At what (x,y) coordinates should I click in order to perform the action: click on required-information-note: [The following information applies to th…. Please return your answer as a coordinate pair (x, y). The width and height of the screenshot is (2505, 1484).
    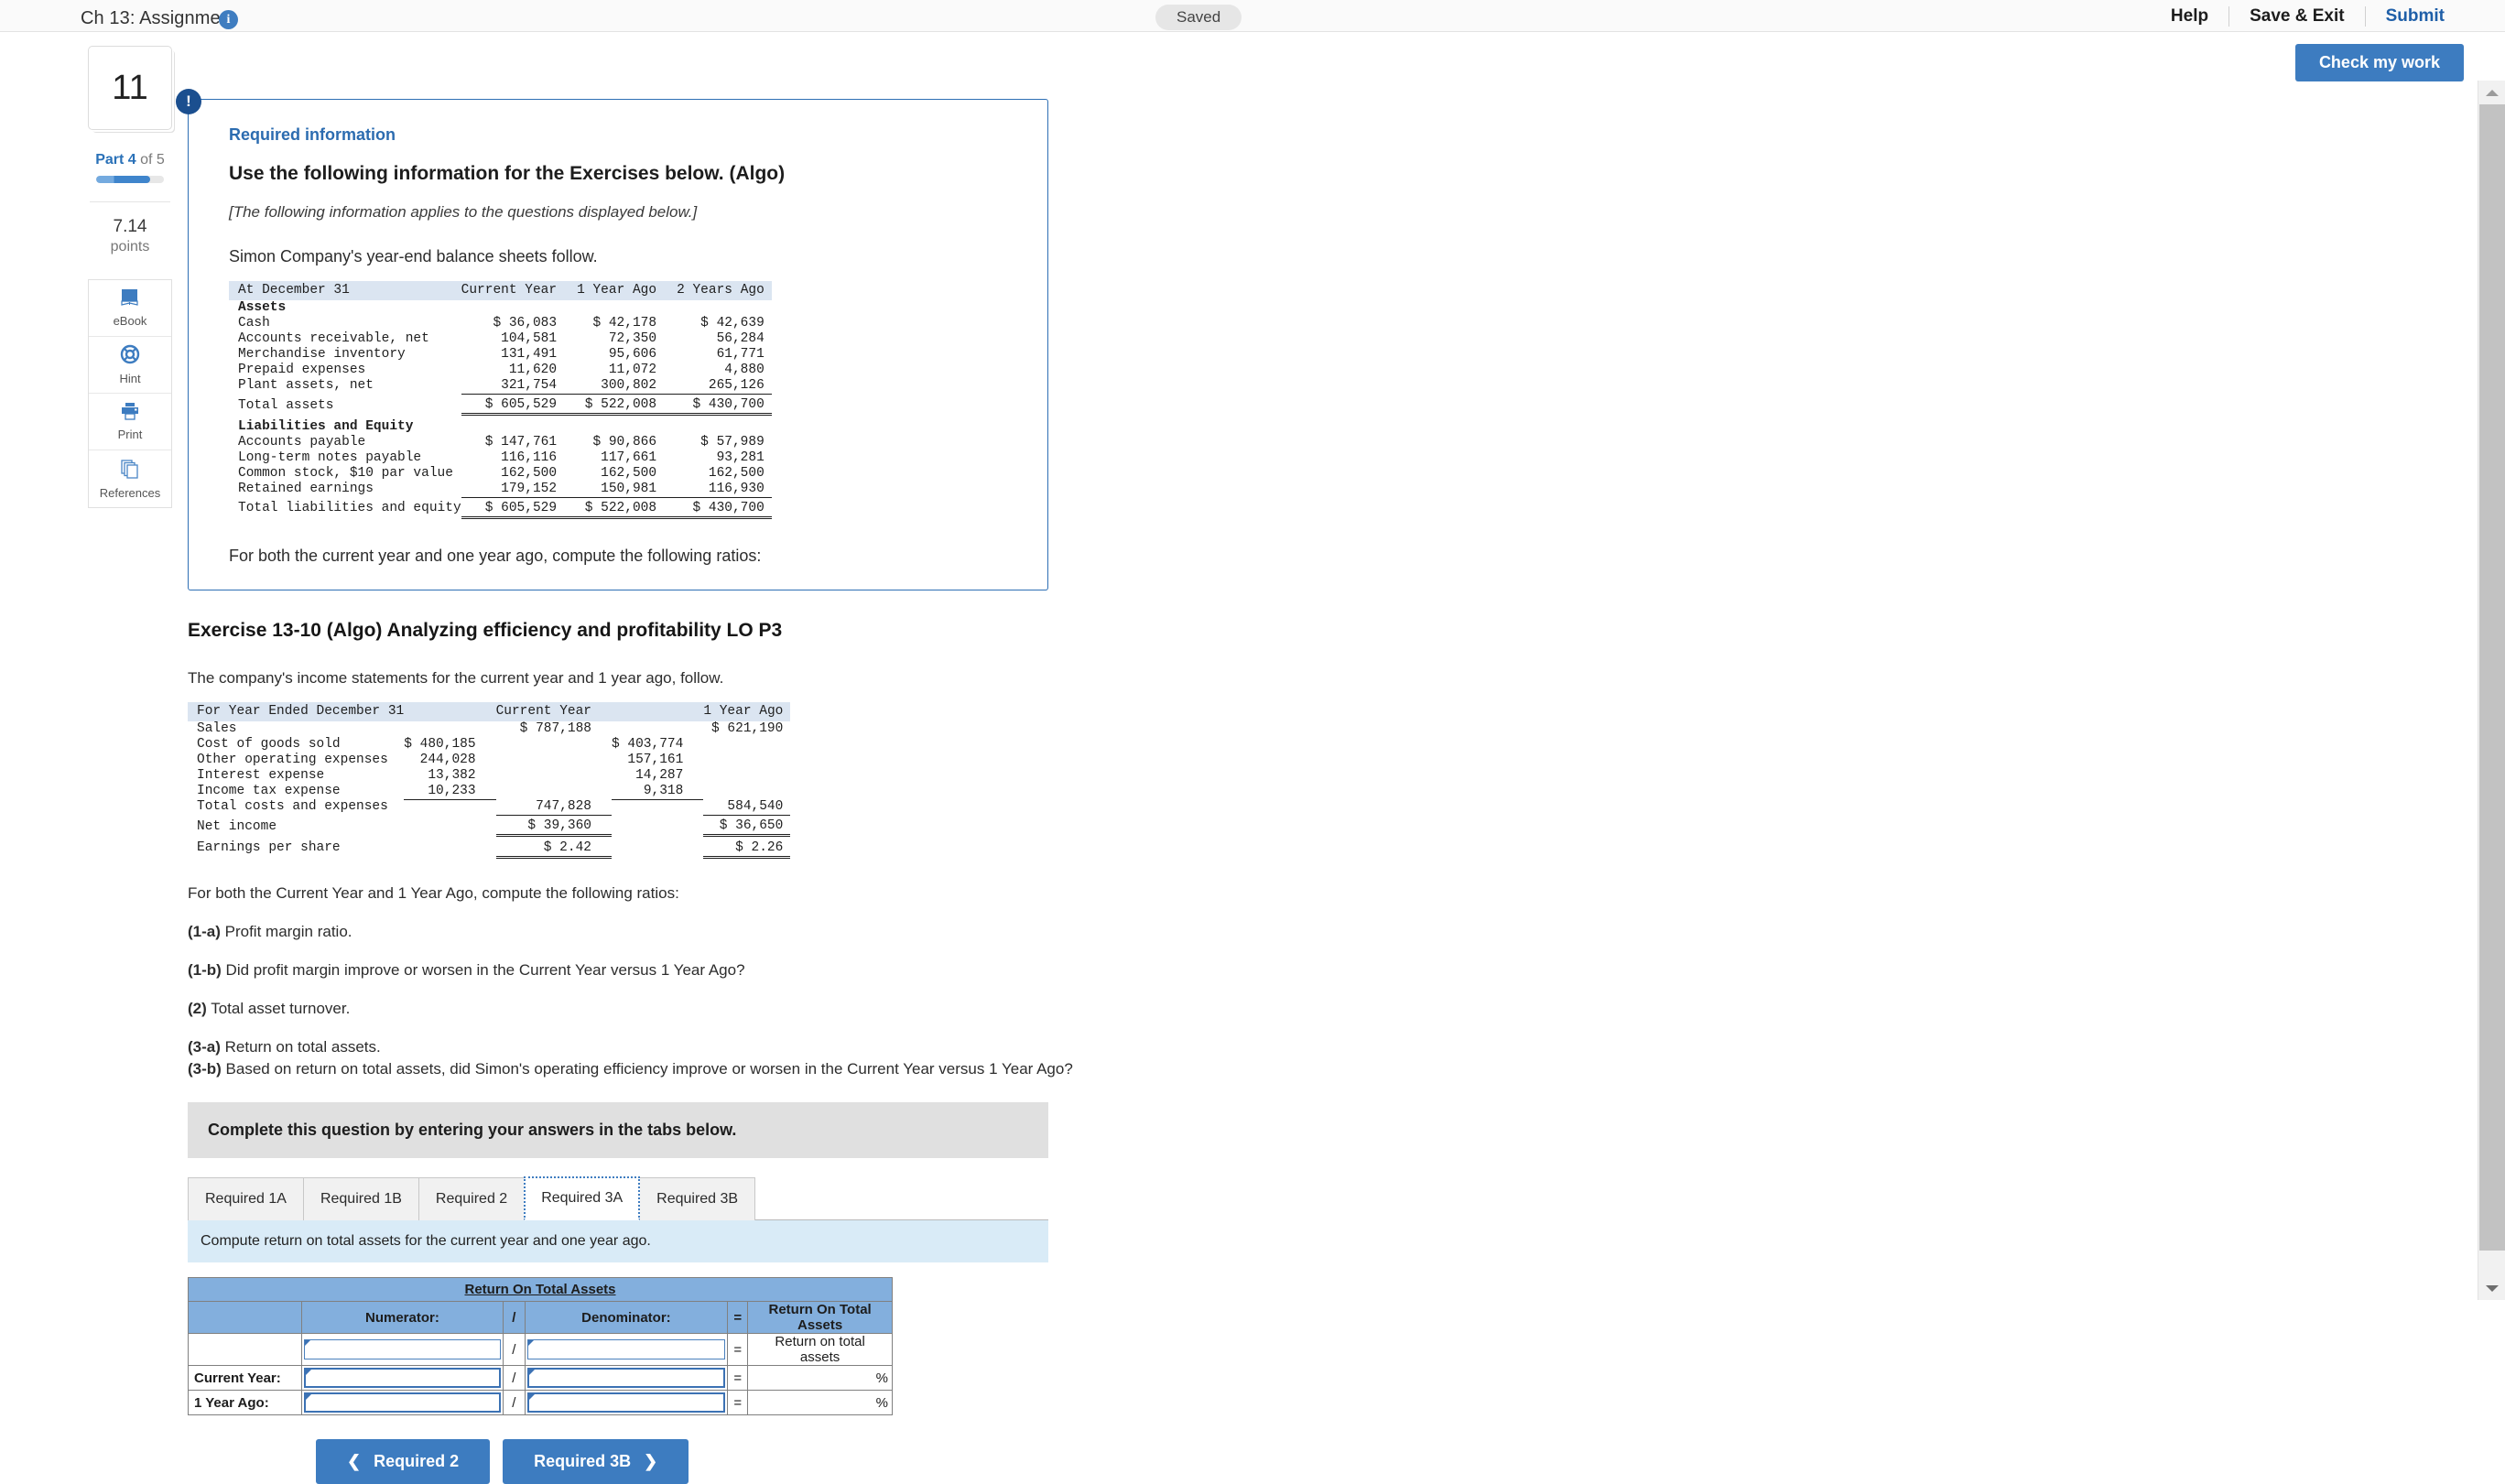
    Looking at the image, I should click on (463, 212).